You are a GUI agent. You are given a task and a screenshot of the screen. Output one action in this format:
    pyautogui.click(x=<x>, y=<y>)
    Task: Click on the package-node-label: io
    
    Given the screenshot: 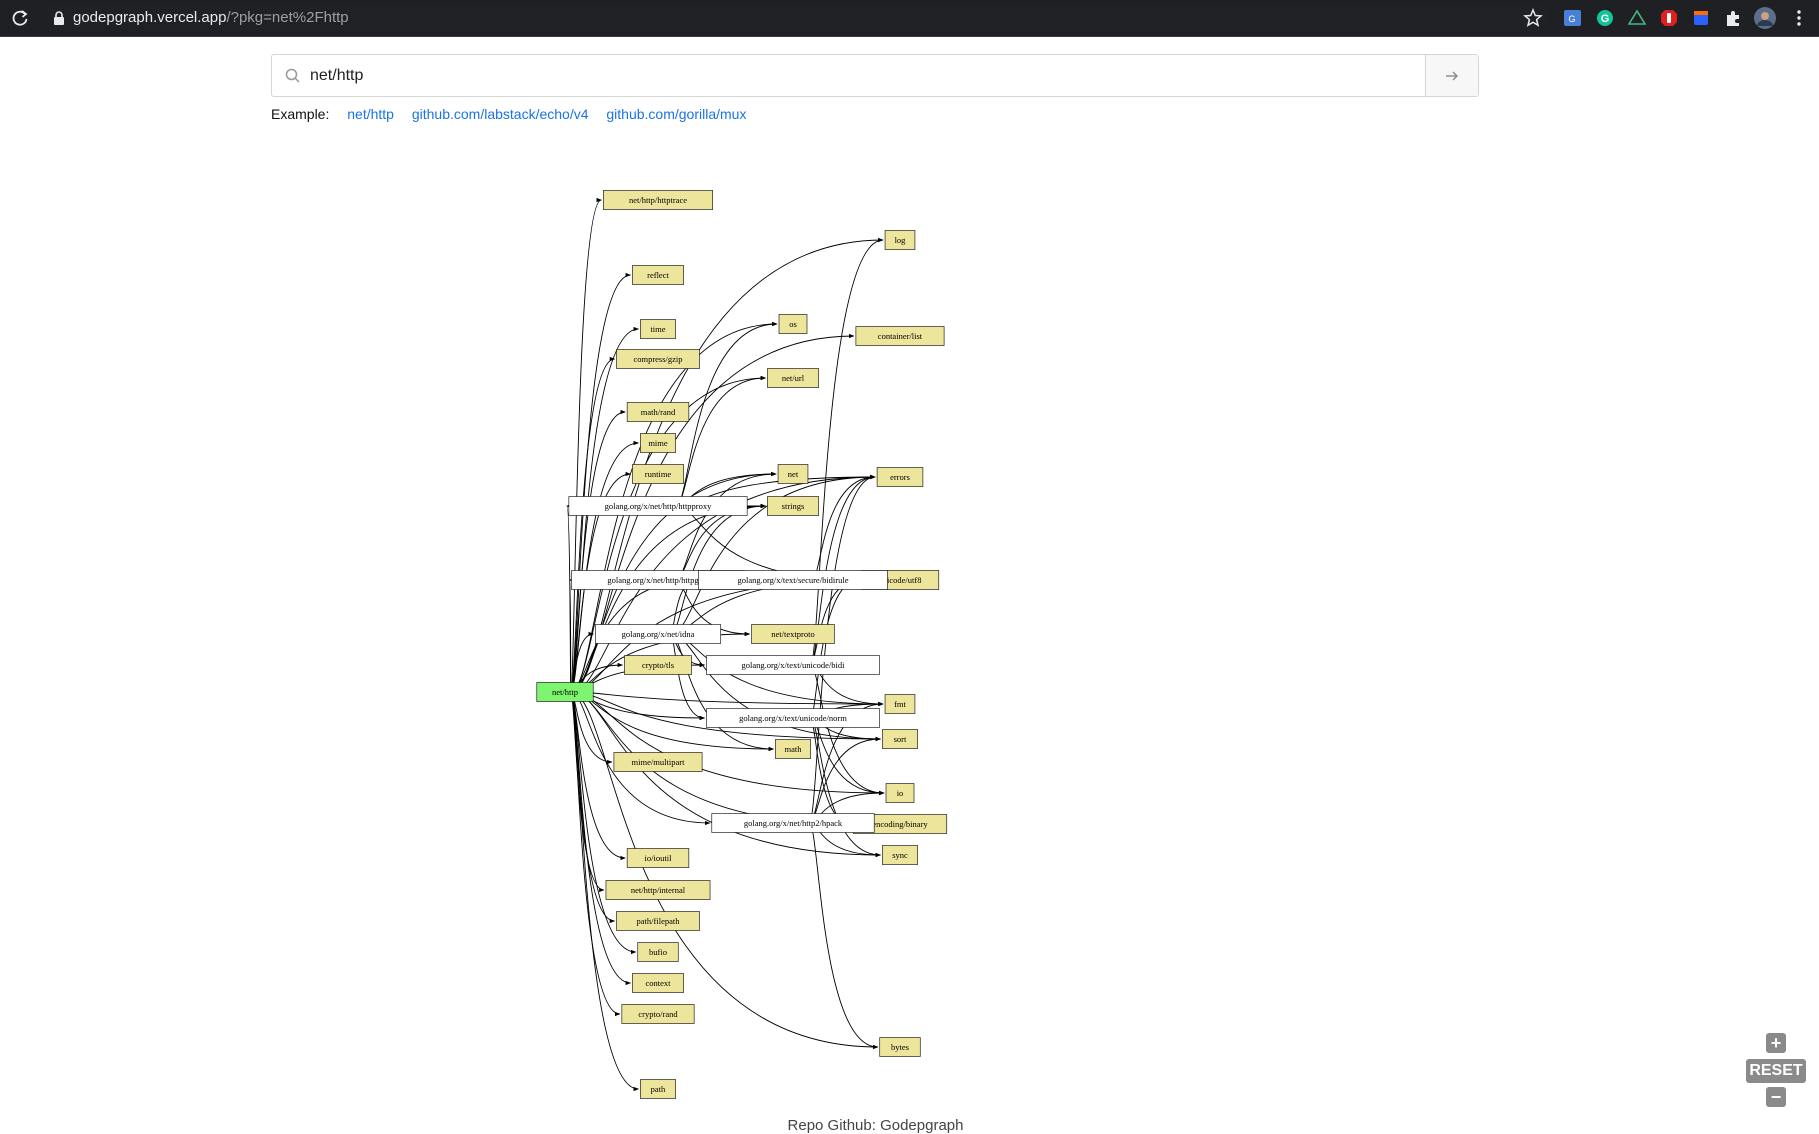 What is the action you would take?
    pyautogui.click(x=900, y=793)
    